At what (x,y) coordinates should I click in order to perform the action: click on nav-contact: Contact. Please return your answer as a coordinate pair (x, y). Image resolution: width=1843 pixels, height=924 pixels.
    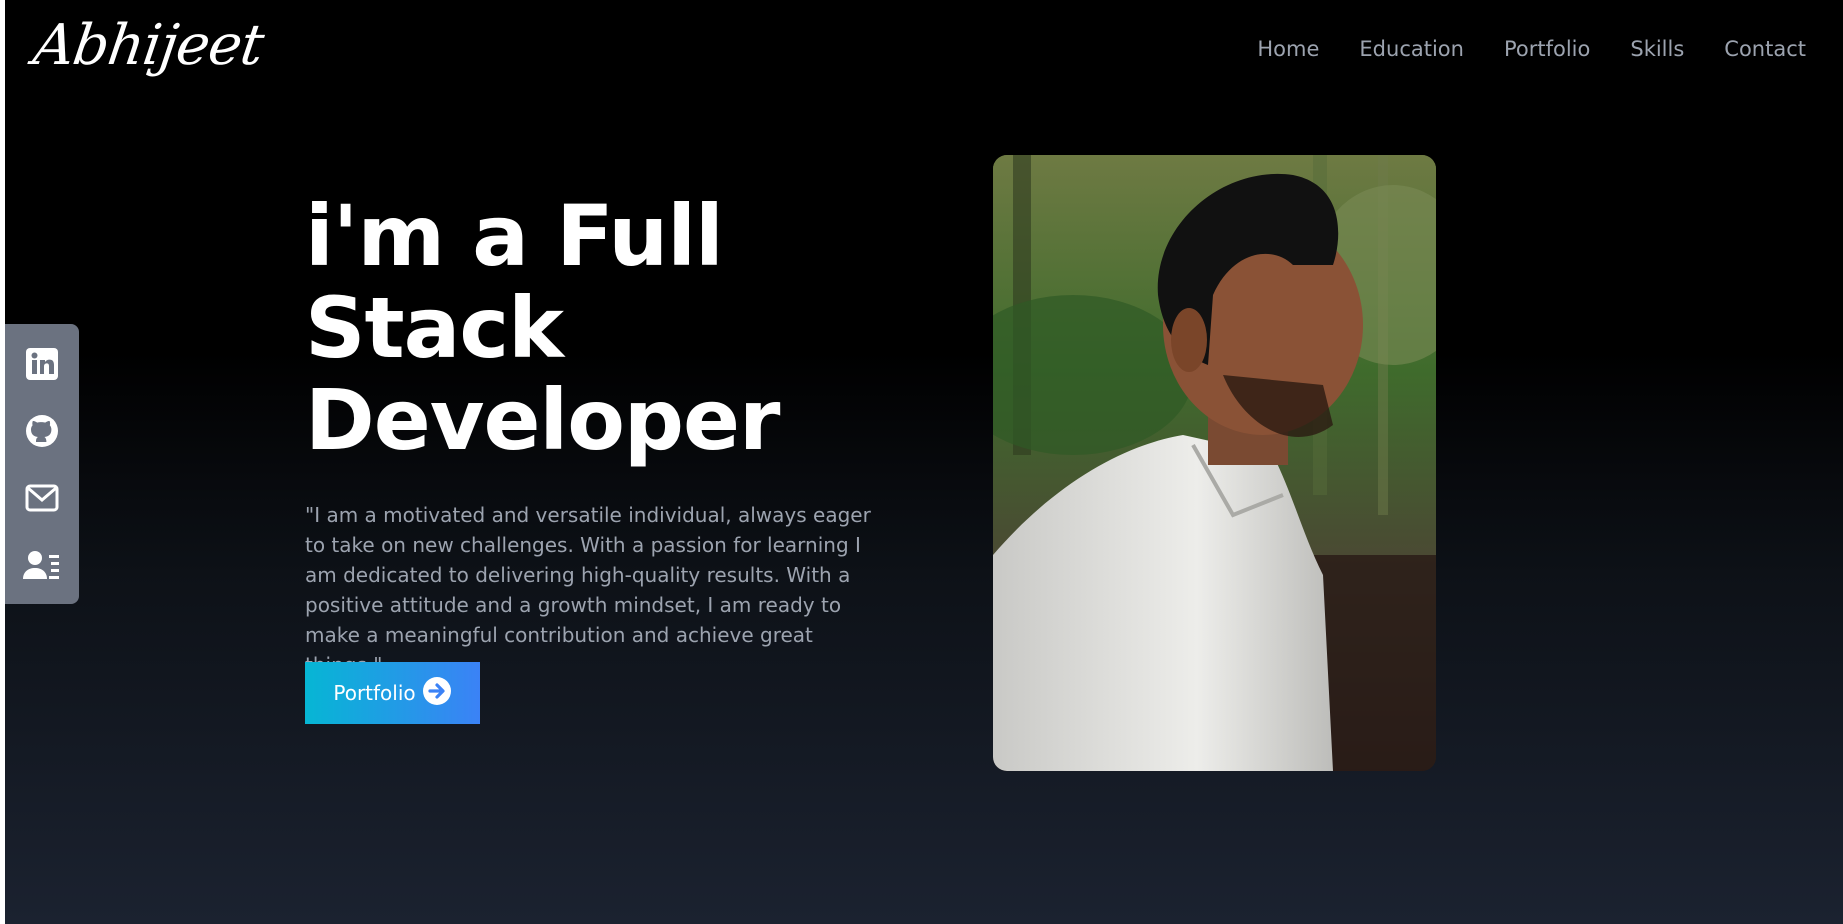
    Looking at the image, I should click on (1765, 49).